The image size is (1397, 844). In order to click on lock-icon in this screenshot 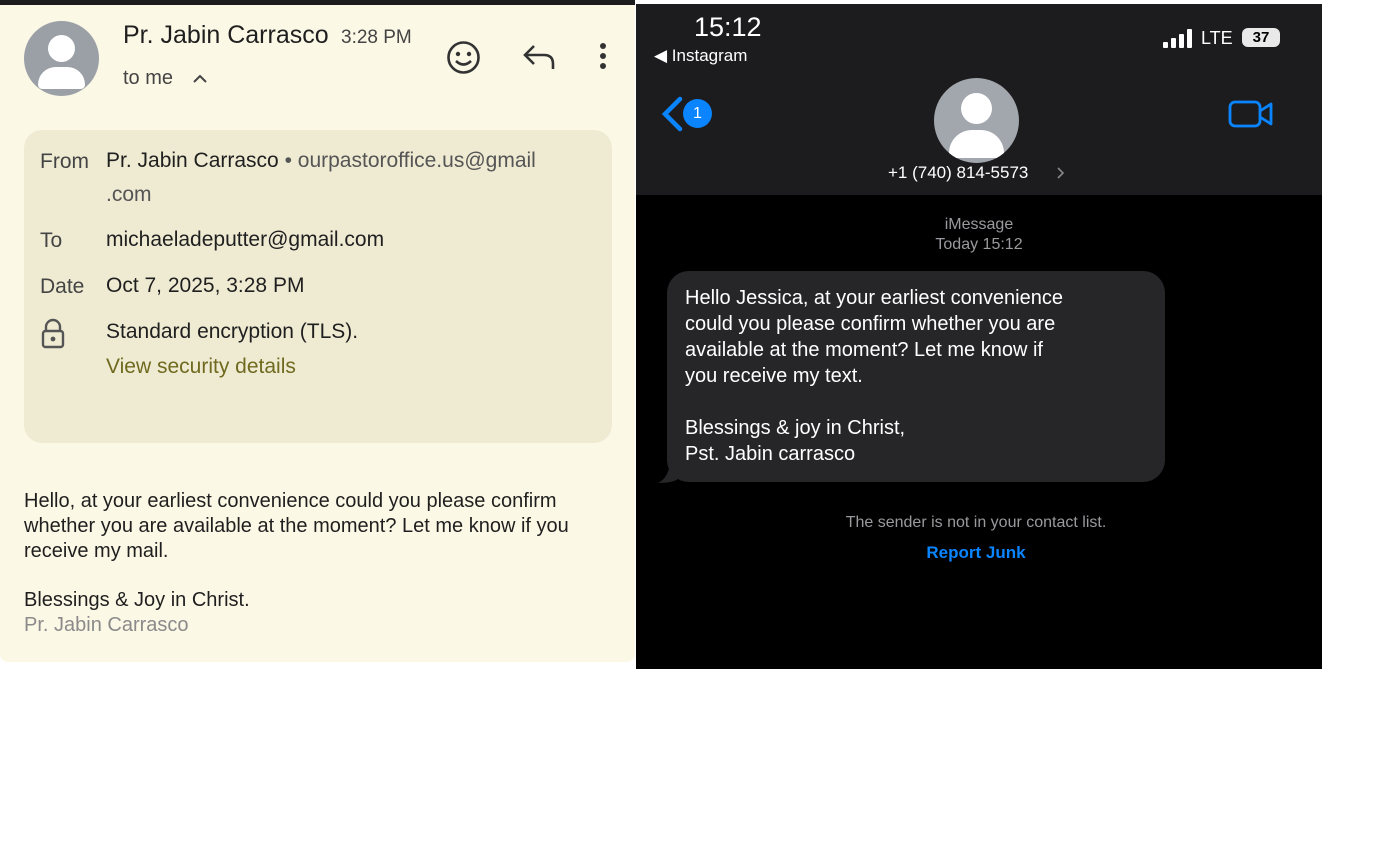, I will do `click(53, 333)`.